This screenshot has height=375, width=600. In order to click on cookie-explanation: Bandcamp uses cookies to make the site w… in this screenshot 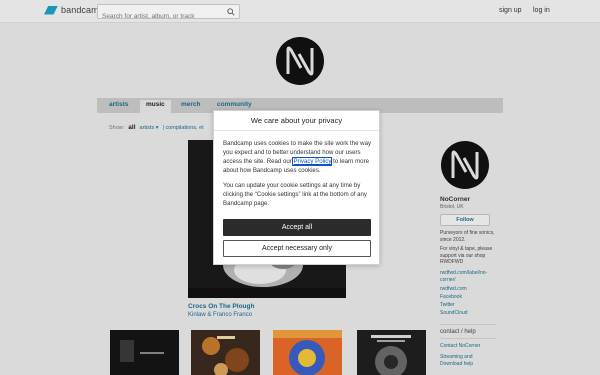, I will do `click(298, 157)`.